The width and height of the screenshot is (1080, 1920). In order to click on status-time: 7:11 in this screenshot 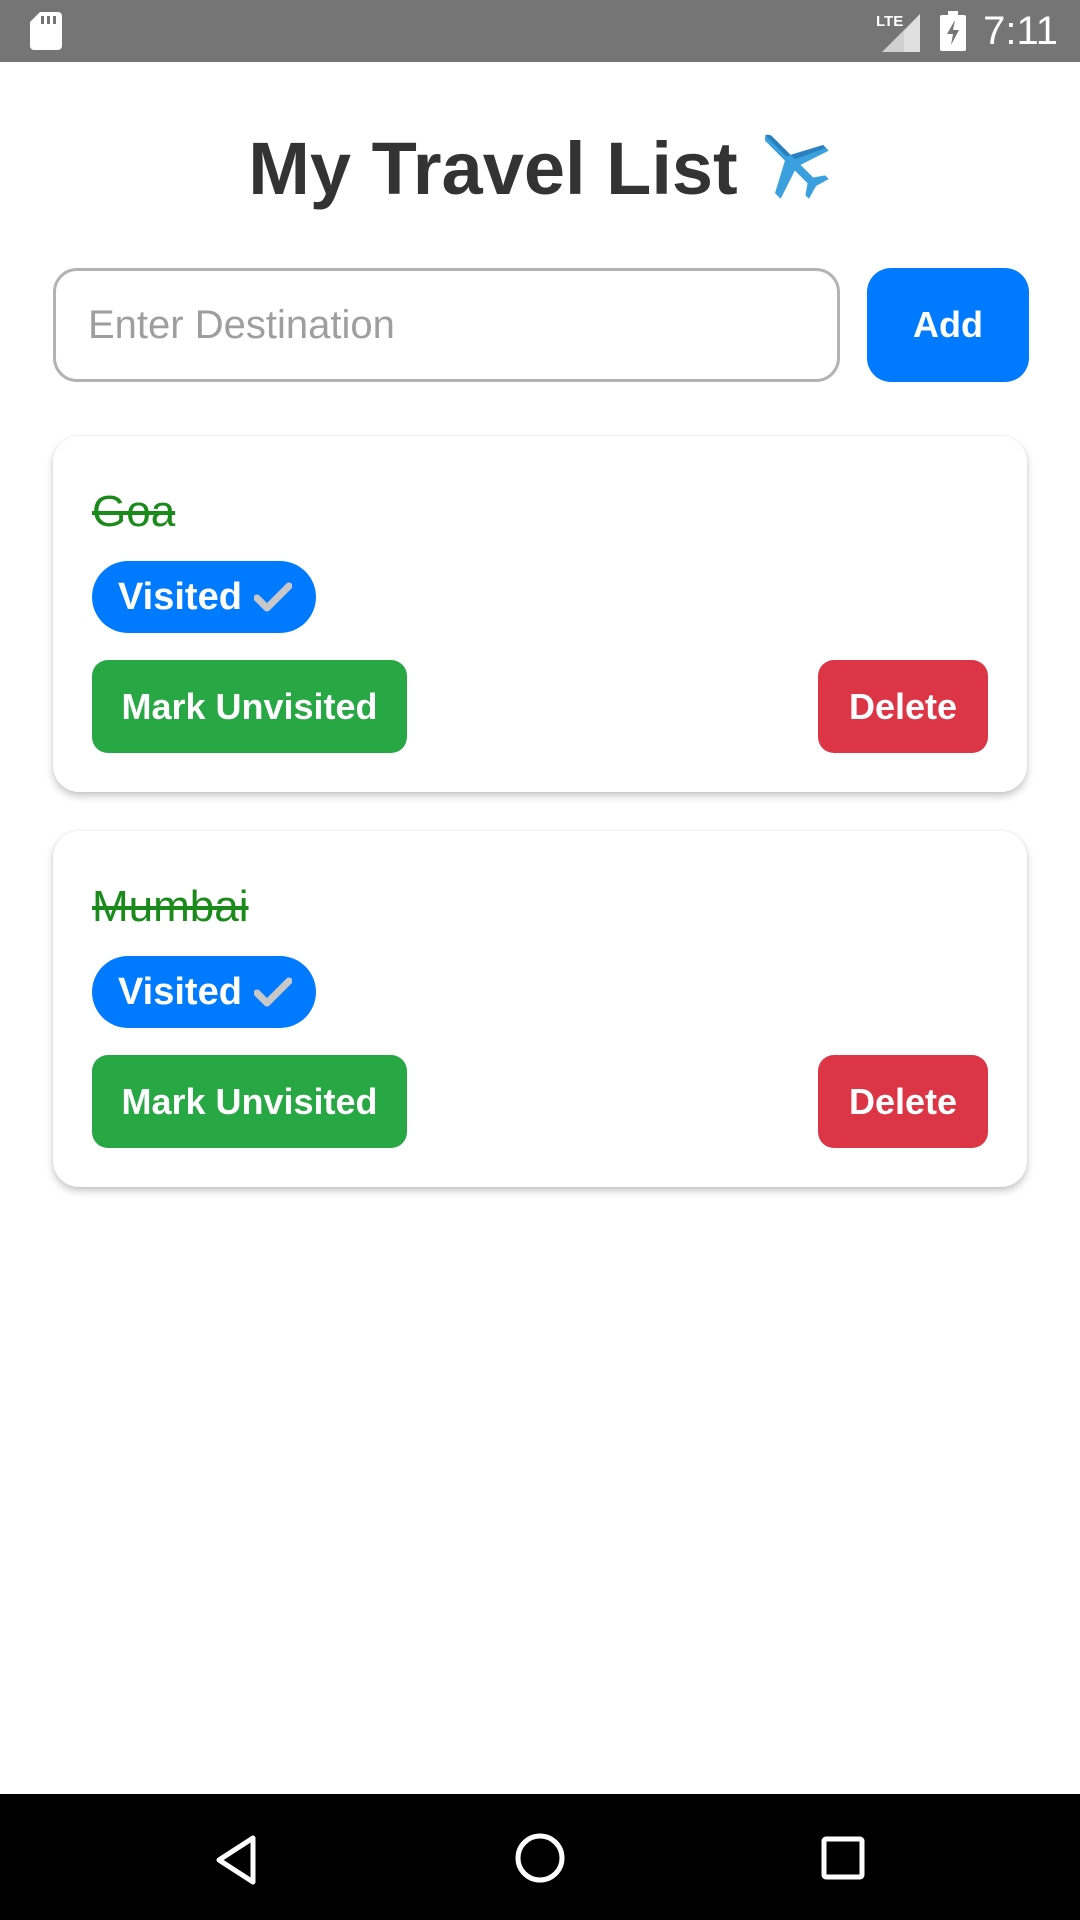, I will do `click(1020, 31)`.